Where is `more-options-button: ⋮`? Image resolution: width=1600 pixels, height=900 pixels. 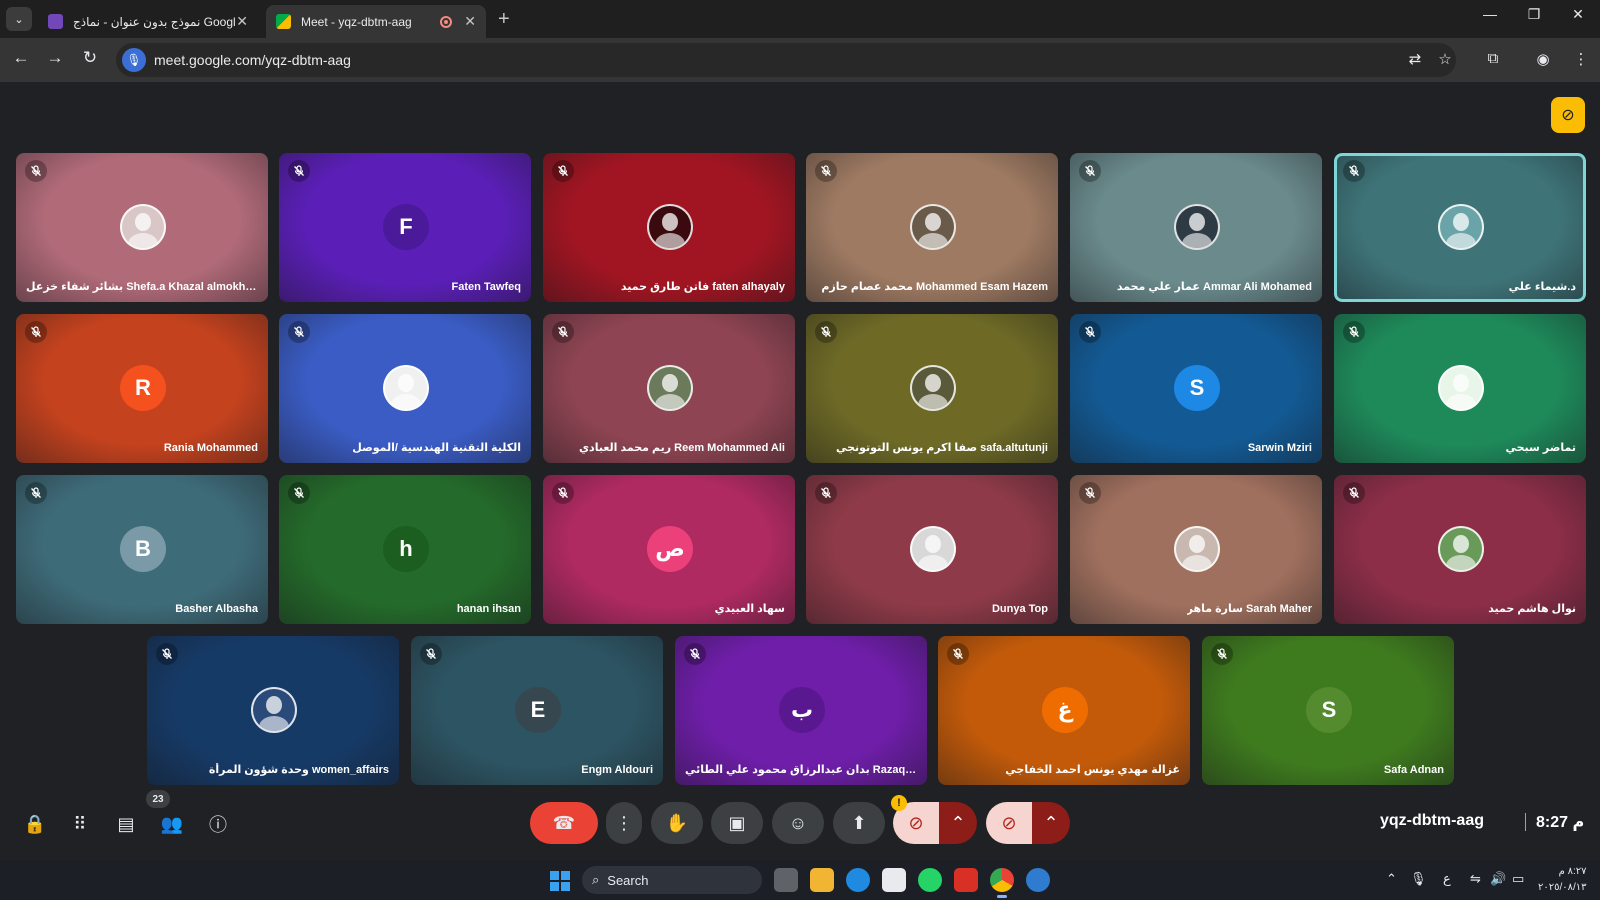
more-options-button: ⋮ is located at coordinates (624, 823).